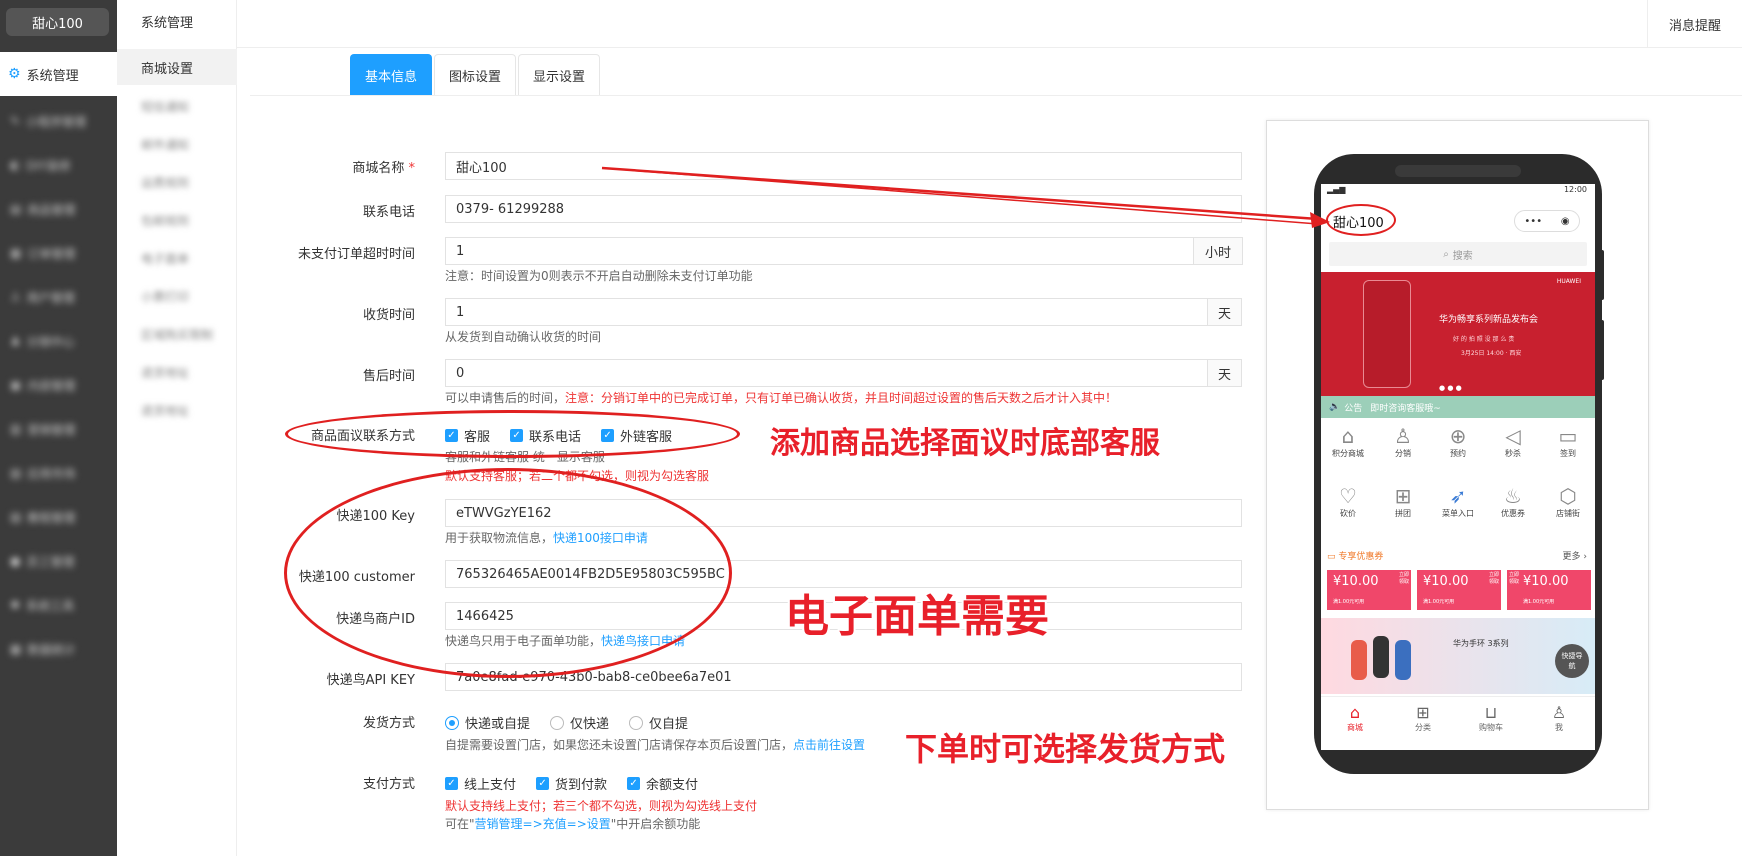 This screenshot has width=1742, height=856. What do you see at coordinates (16, 253) in the screenshot?
I see `order-icon: ▦` at bounding box center [16, 253].